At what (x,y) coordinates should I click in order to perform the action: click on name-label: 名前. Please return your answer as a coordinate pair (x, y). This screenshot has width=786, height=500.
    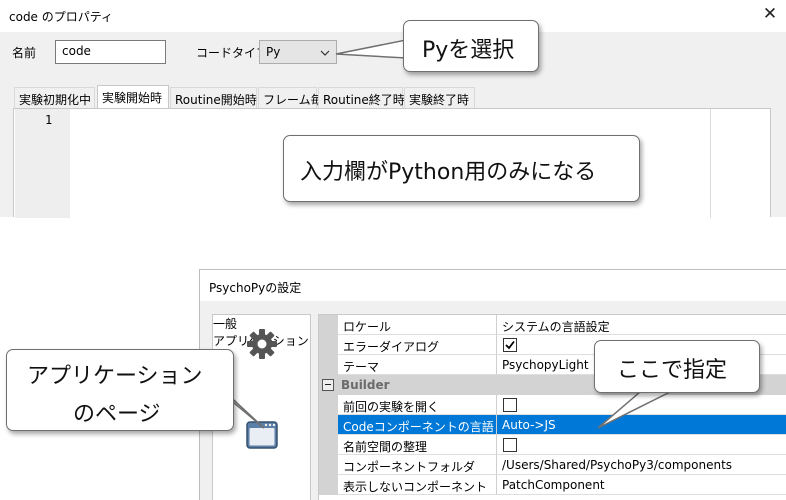
    Looking at the image, I should click on (24, 53).